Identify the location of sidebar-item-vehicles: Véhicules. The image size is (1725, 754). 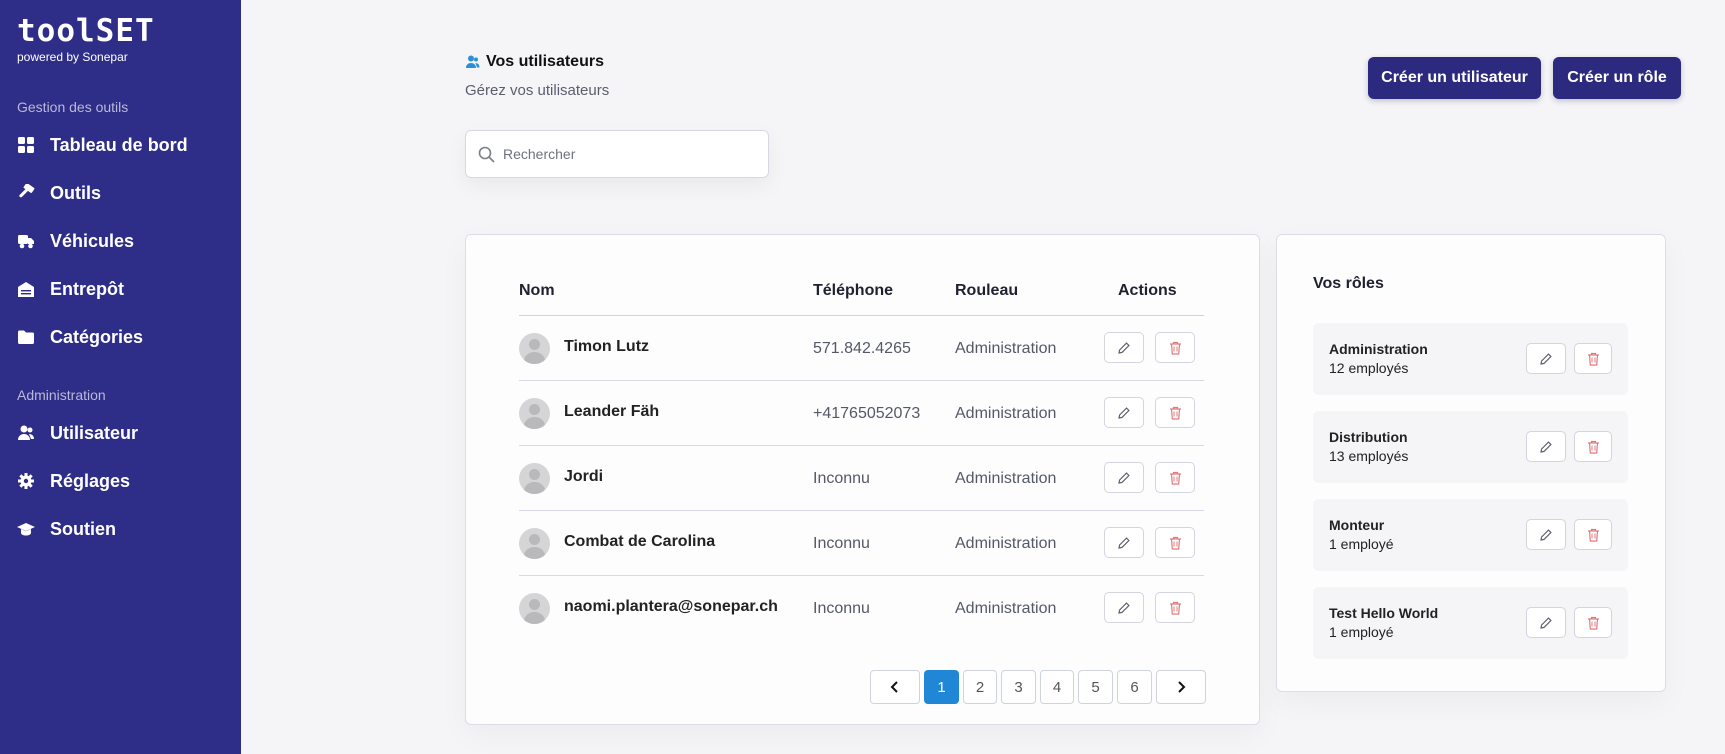
(75, 241).